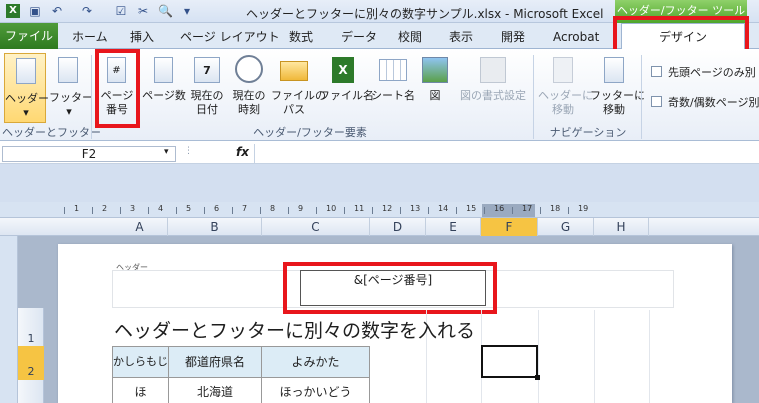 The image size is (759, 403). What do you see at coordinates (398, 227) in the screenshot?
I see `column-header-d: D` at bounding box center [398, 227].